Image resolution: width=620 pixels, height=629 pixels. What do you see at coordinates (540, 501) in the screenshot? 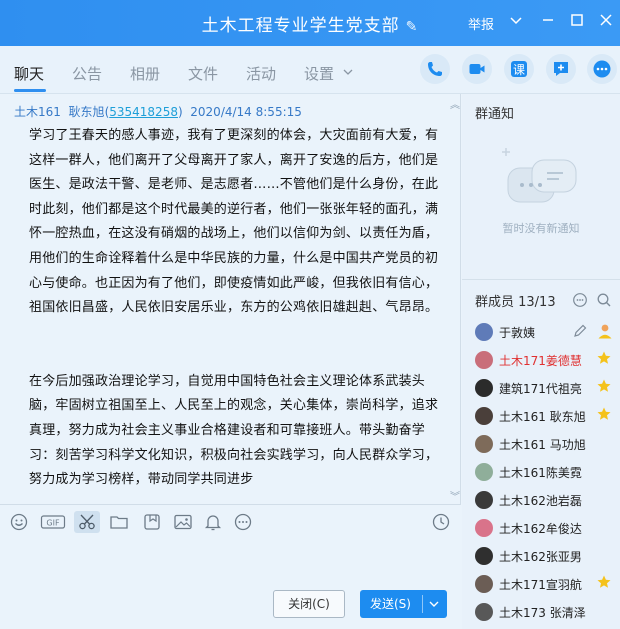
I see `member-name: 土木162池岩磊` at bounding box center [540, 501].